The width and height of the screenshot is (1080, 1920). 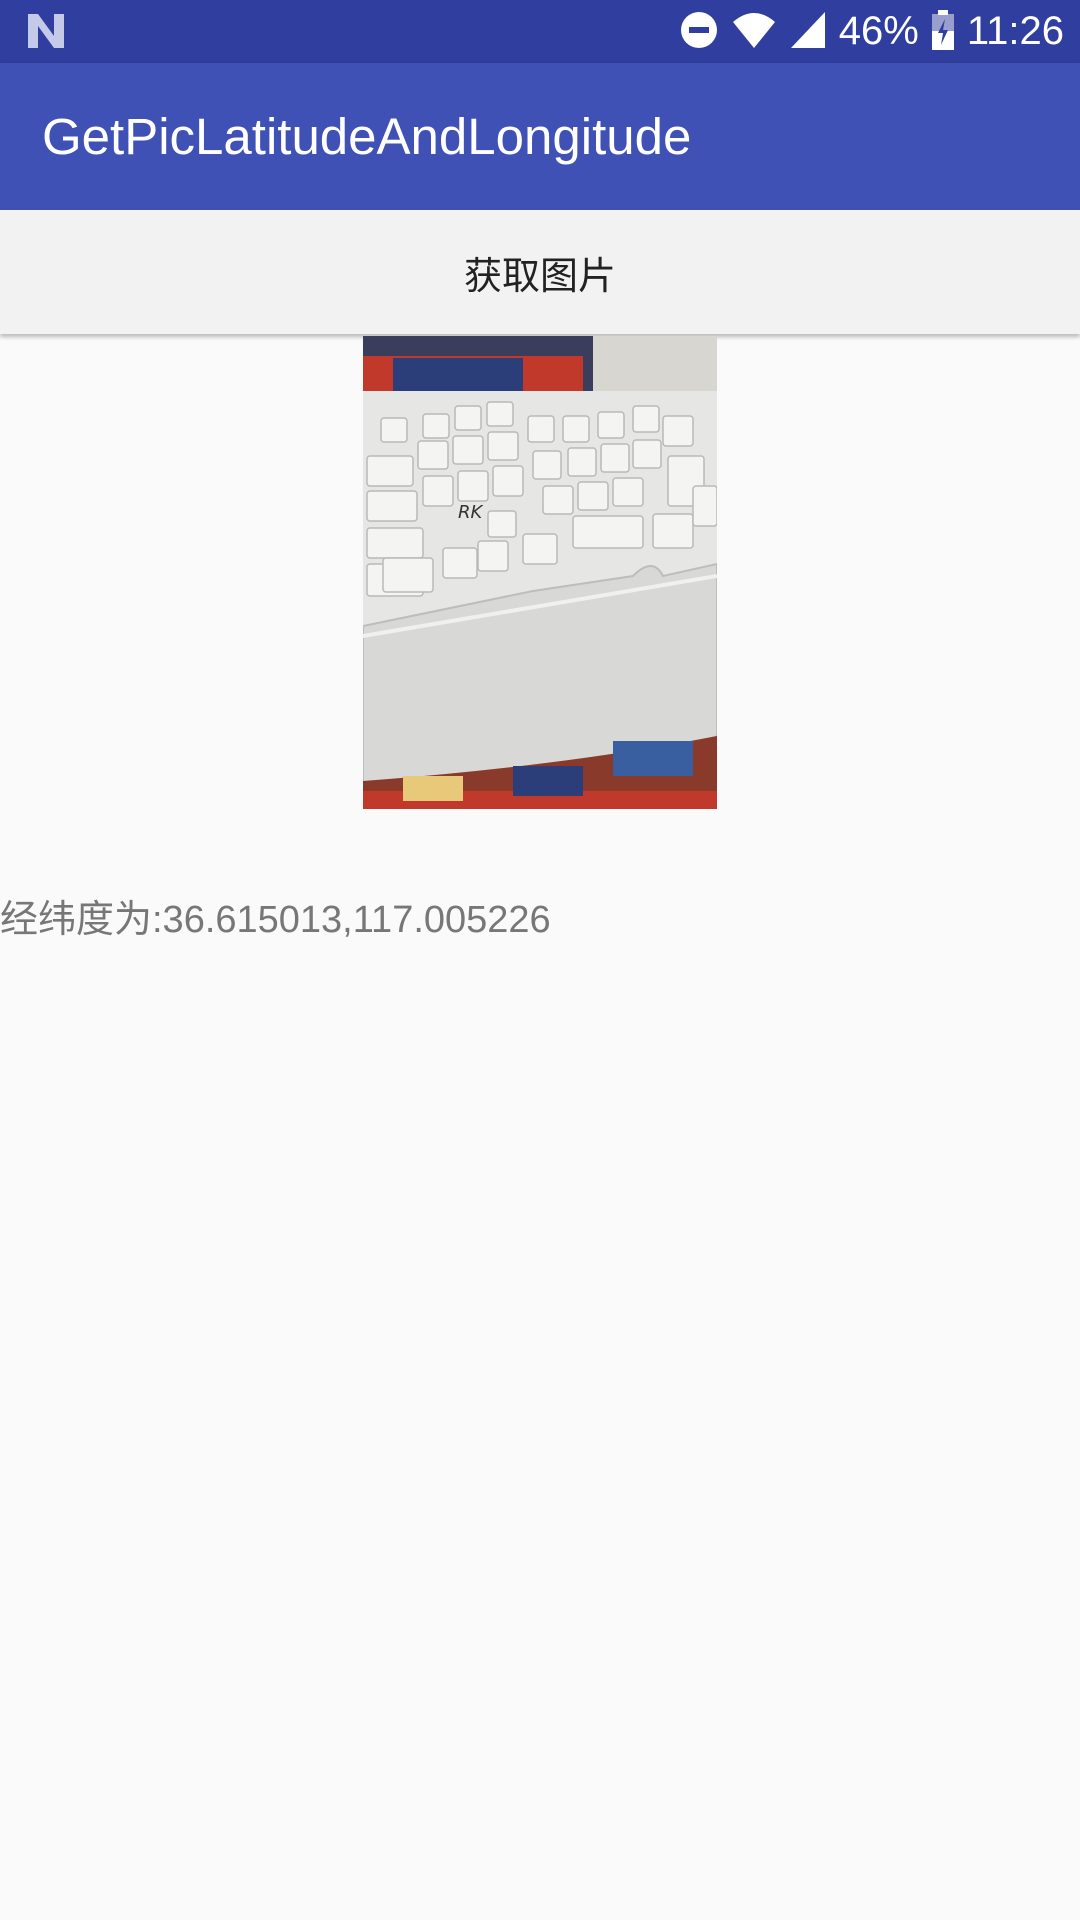 What do you see at coordinates (275, 920) in the screenshot?
I see `lat-long-result-text: 经纬度为:36.615013,117.005226` at bounding box center [275, 920].